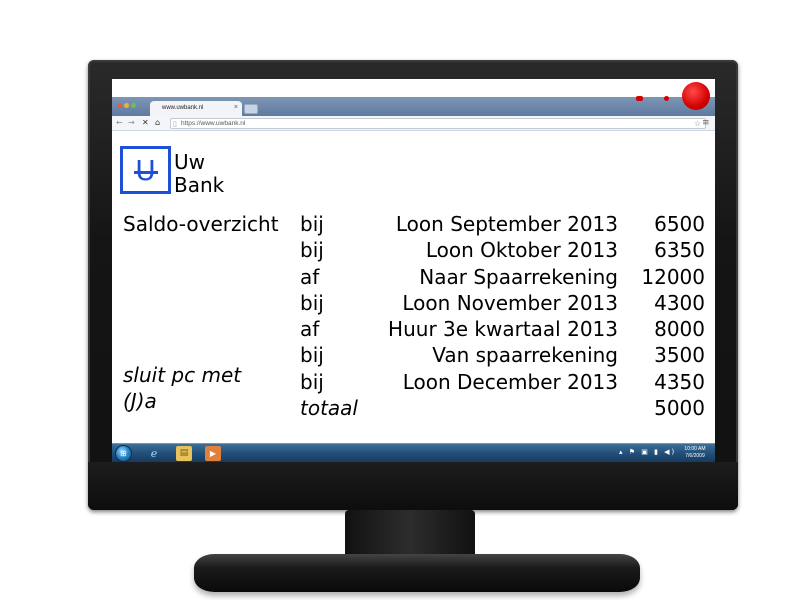 The height and width of the screenshot is (600, 800). I want to click on media-player-icon: ▶, so click(213, 453).